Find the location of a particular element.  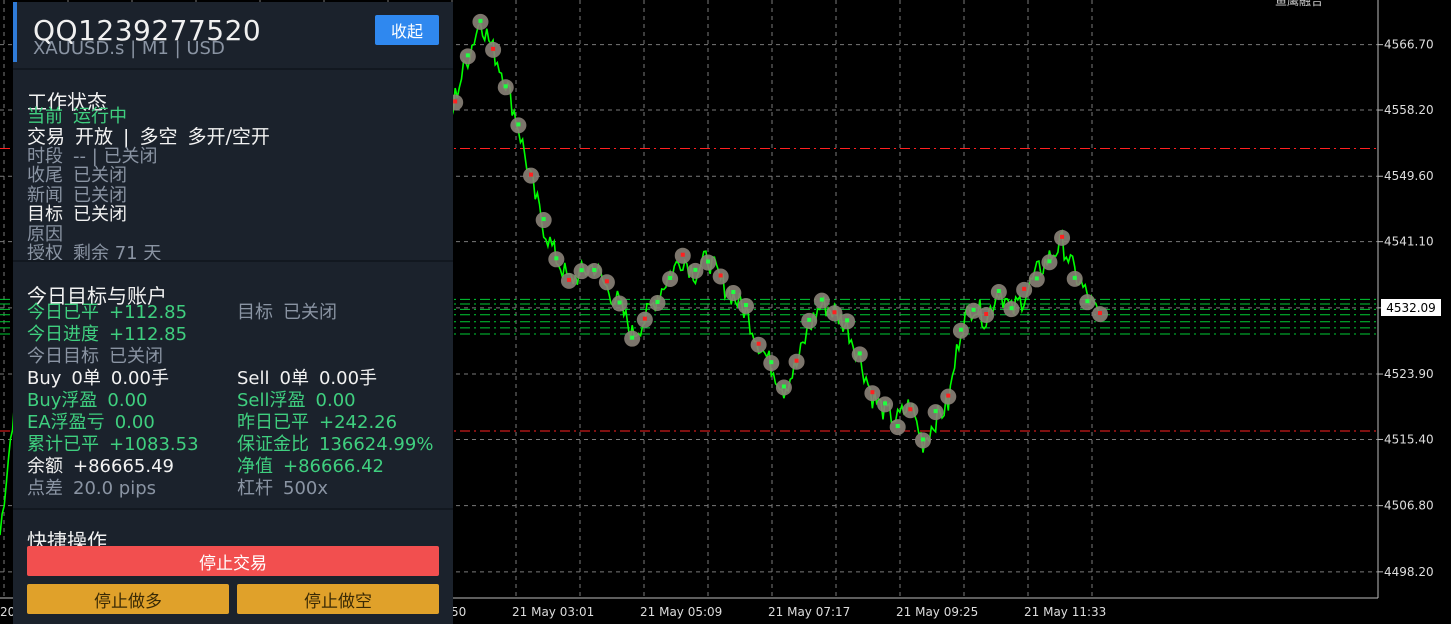

buy-lots: 0.00手 is located at coordinates (139, 378).